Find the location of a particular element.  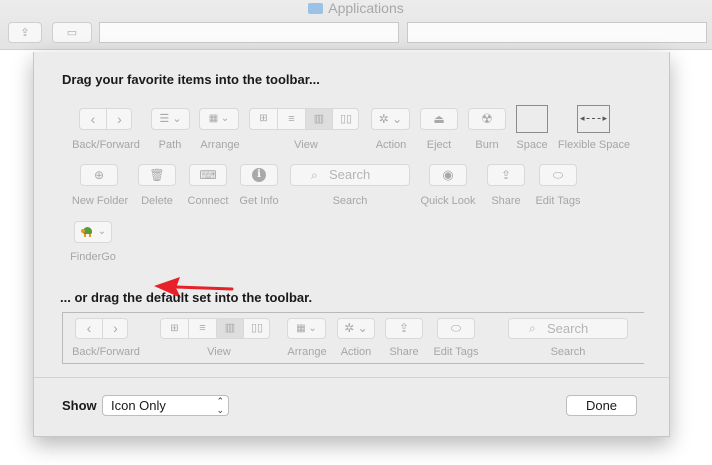

default-search-placeholder: Search is located at coordinates (568, 328).